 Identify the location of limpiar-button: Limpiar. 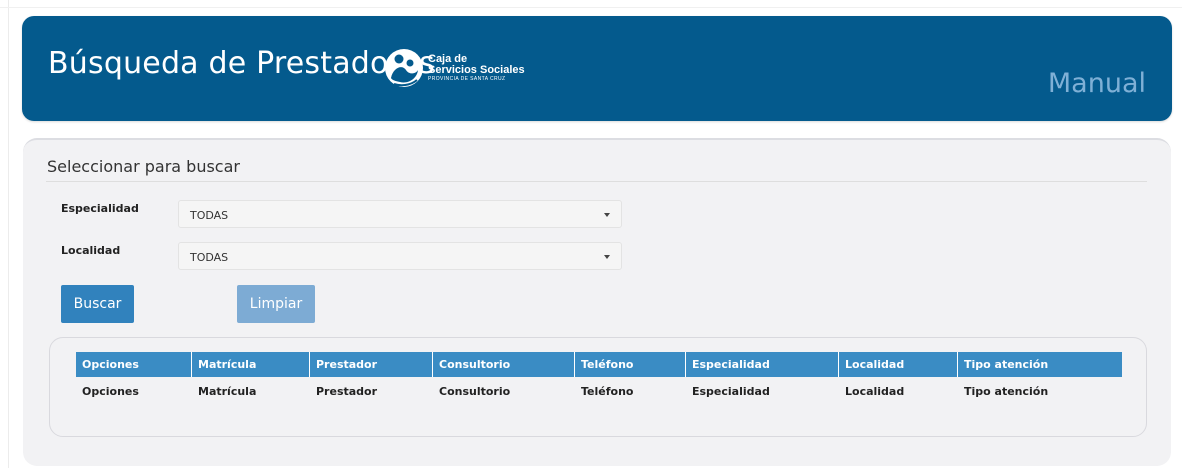
(276, 304).